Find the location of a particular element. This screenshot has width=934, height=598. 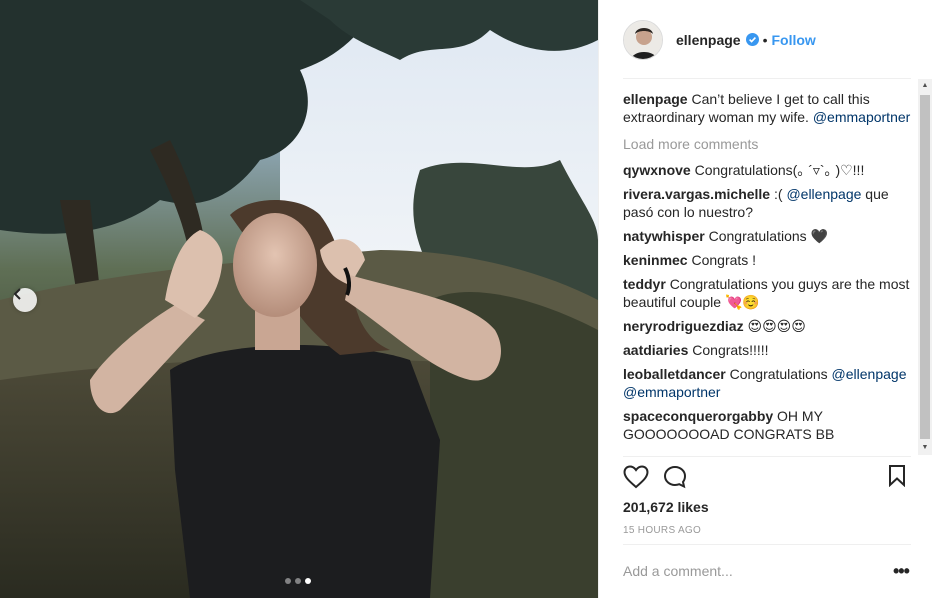

carousel-indicator is located at coordinates (298, 581).